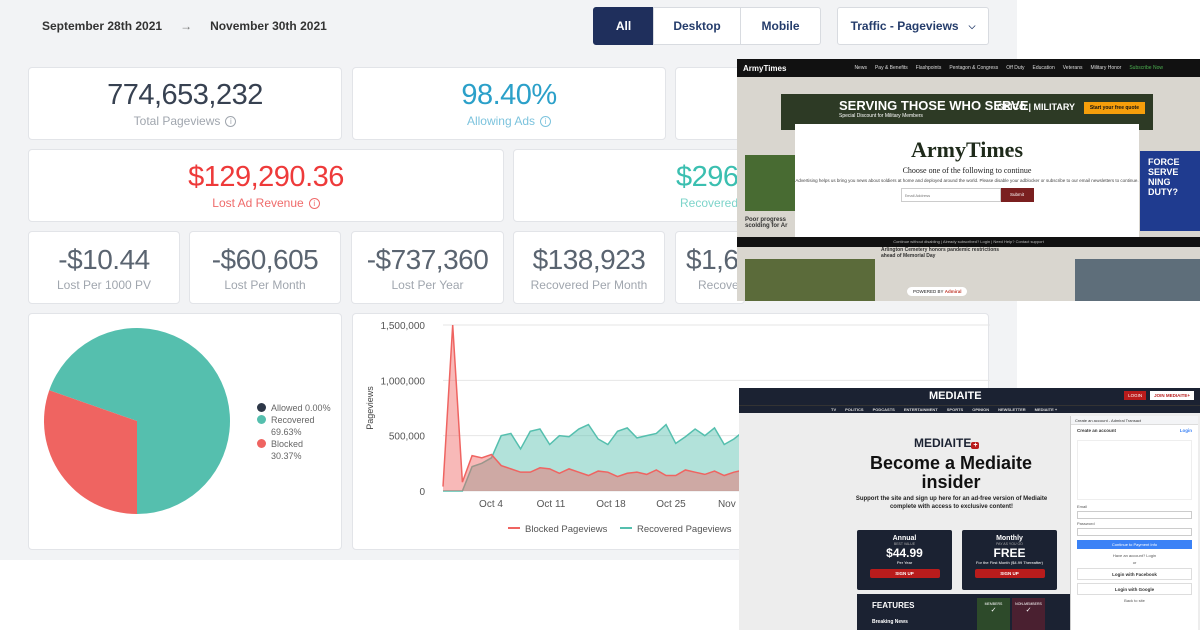 The width and height of the screenshot is (1200, 630). What do you see at coordinates (973, 68) in the screenshot?
I see `nav-item: Pentagon & Congress` at bounding box center [973, 68].